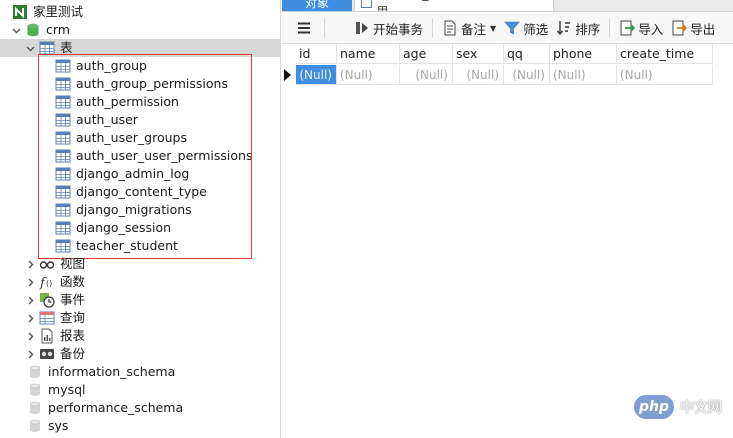 The image size is (733, 438). Describe the element at coordinates (140, 336) in the screenshot. I see `tree-reports-node: 报表` at that location.